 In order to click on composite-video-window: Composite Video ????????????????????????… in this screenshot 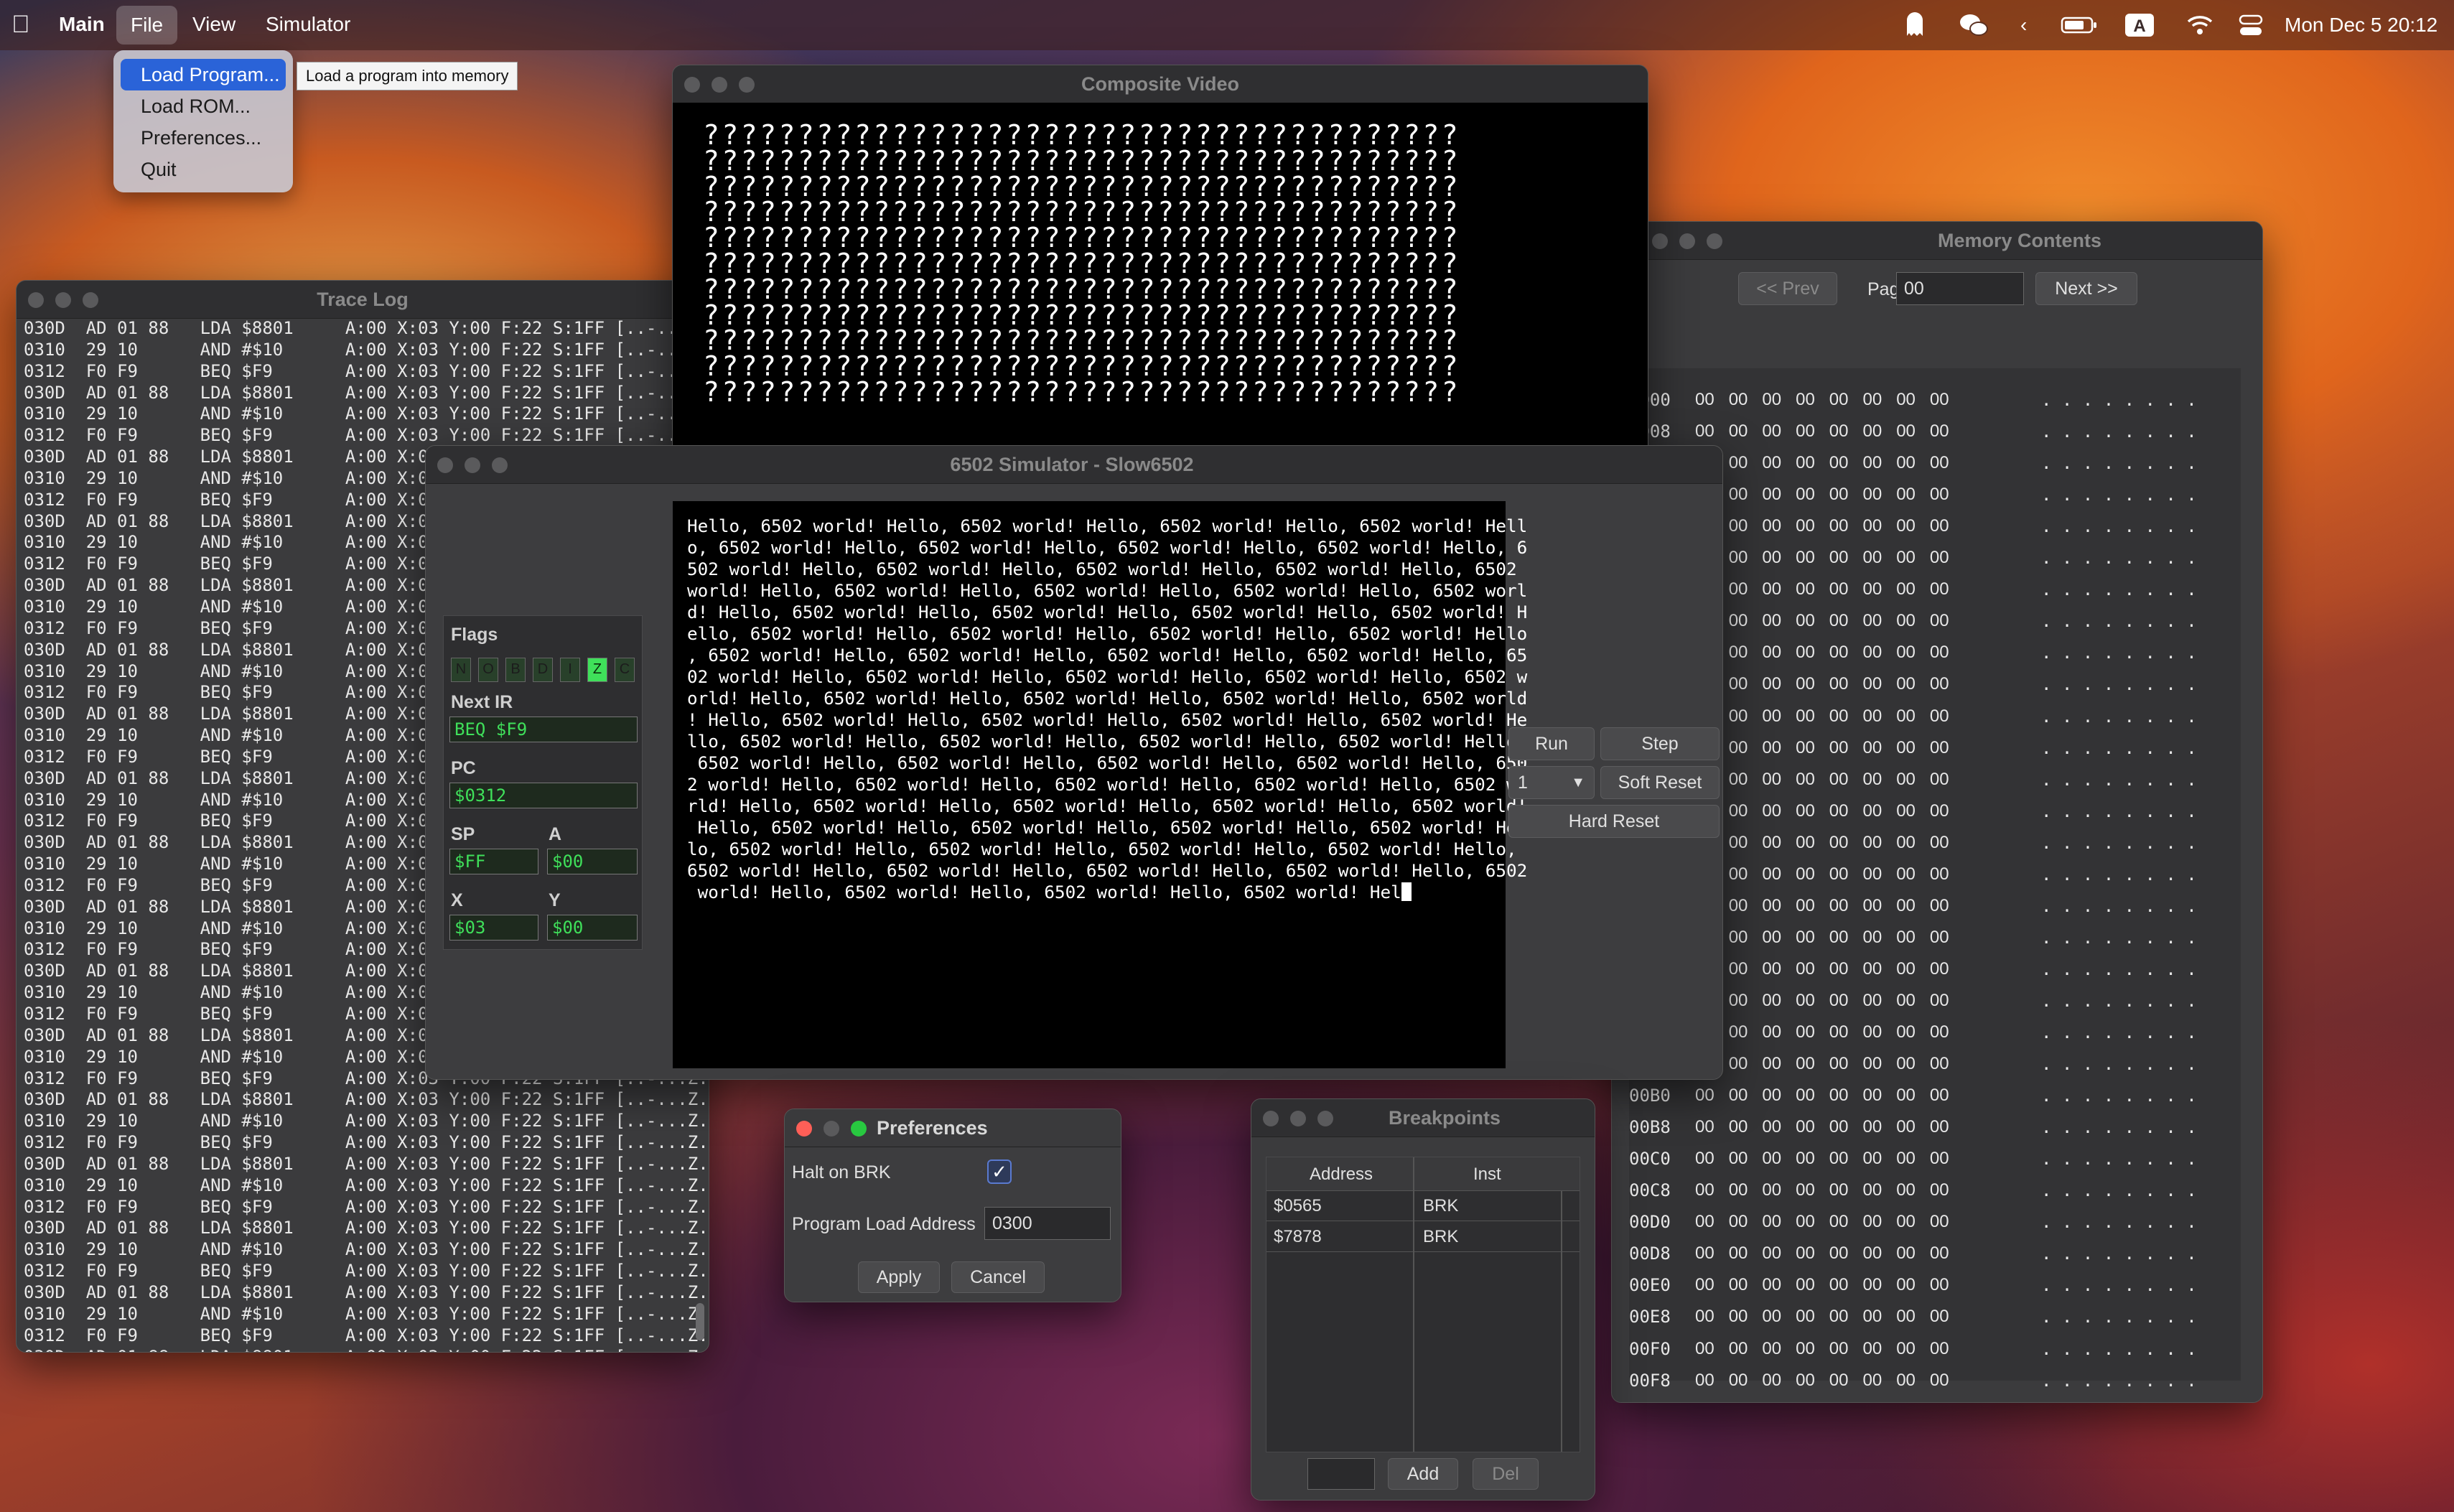, I will do `click(1160, 266)`.